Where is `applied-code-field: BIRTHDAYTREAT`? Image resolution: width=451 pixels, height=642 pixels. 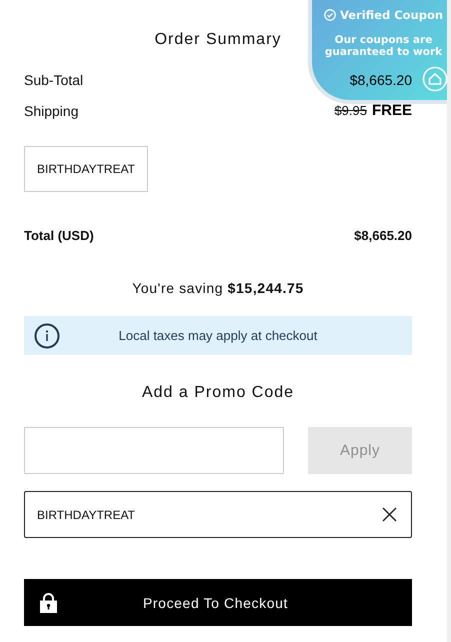
applied-code-field: BIRTHDAYTREAT is located at coordinates (218, 514).